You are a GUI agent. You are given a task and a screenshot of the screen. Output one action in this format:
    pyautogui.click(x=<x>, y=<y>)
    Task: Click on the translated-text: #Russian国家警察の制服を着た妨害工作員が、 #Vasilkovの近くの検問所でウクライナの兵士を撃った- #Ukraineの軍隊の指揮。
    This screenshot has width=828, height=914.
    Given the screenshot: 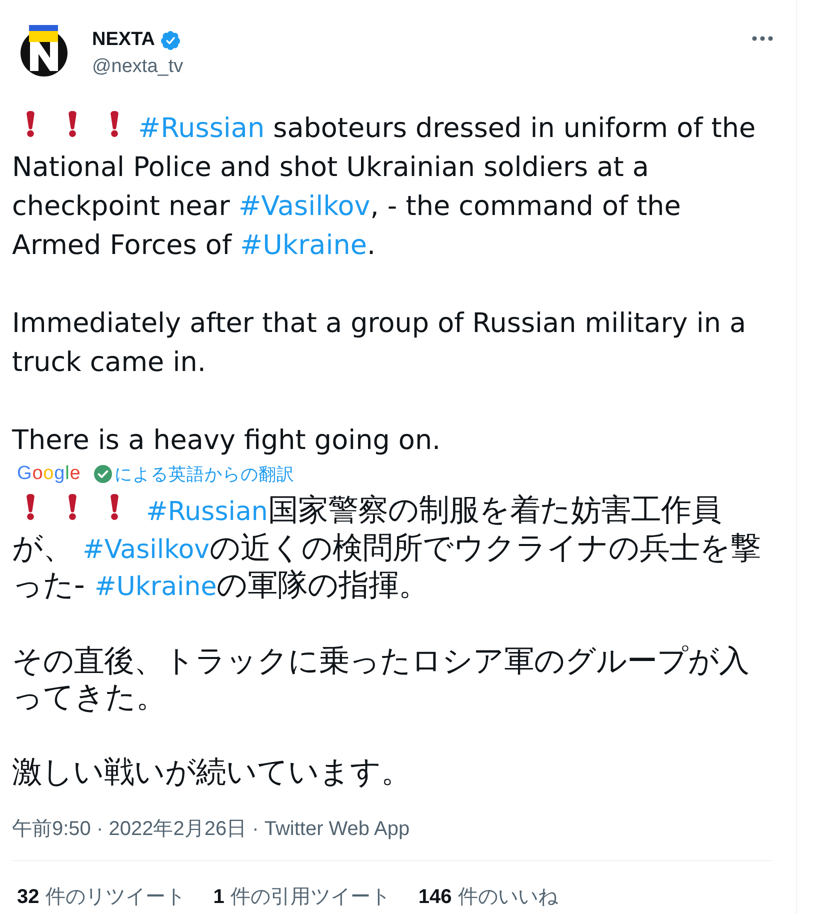 What is the action you would take?
    pyautogui.click(x=387, y=549)
    